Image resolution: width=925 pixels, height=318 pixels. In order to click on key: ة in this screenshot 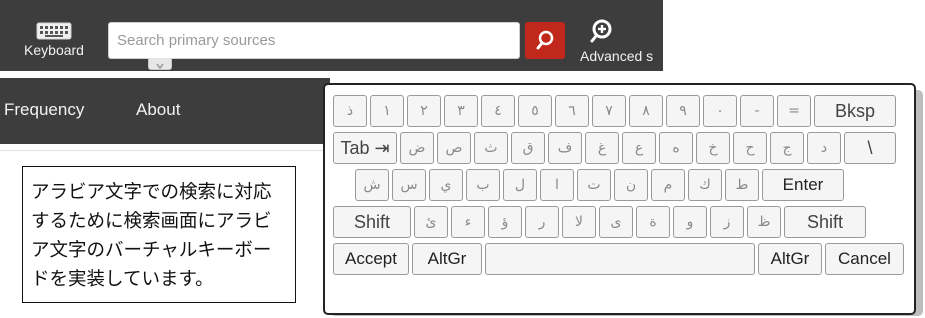, I will do `click(653, 222)`.